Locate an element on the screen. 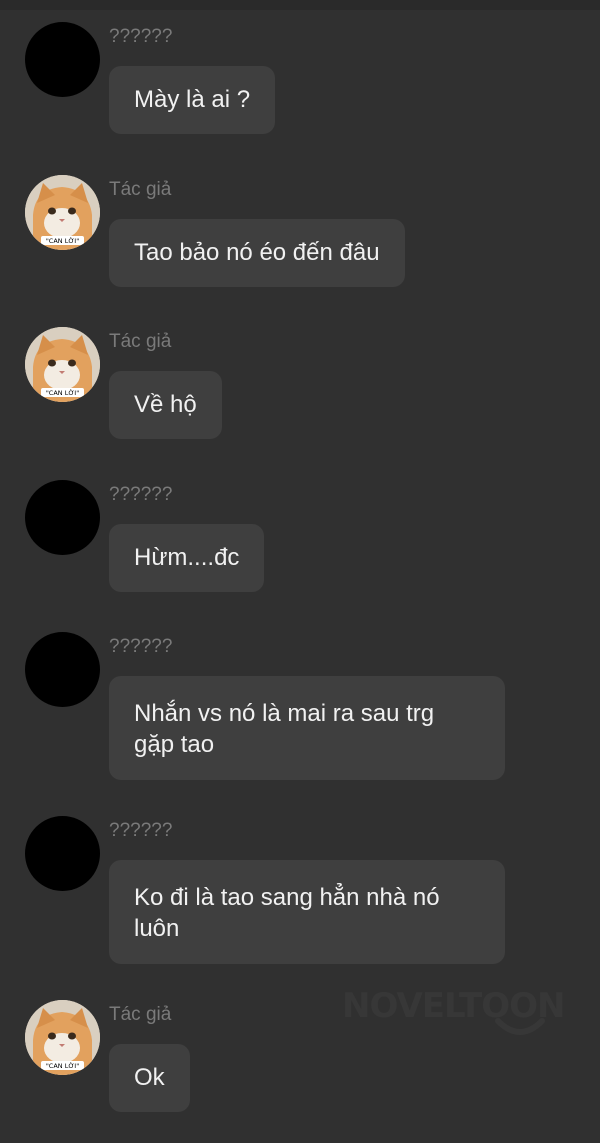 The image size is (600, 1143). message-bubble: Mày là ai ? is located at coordinates (192, 100).